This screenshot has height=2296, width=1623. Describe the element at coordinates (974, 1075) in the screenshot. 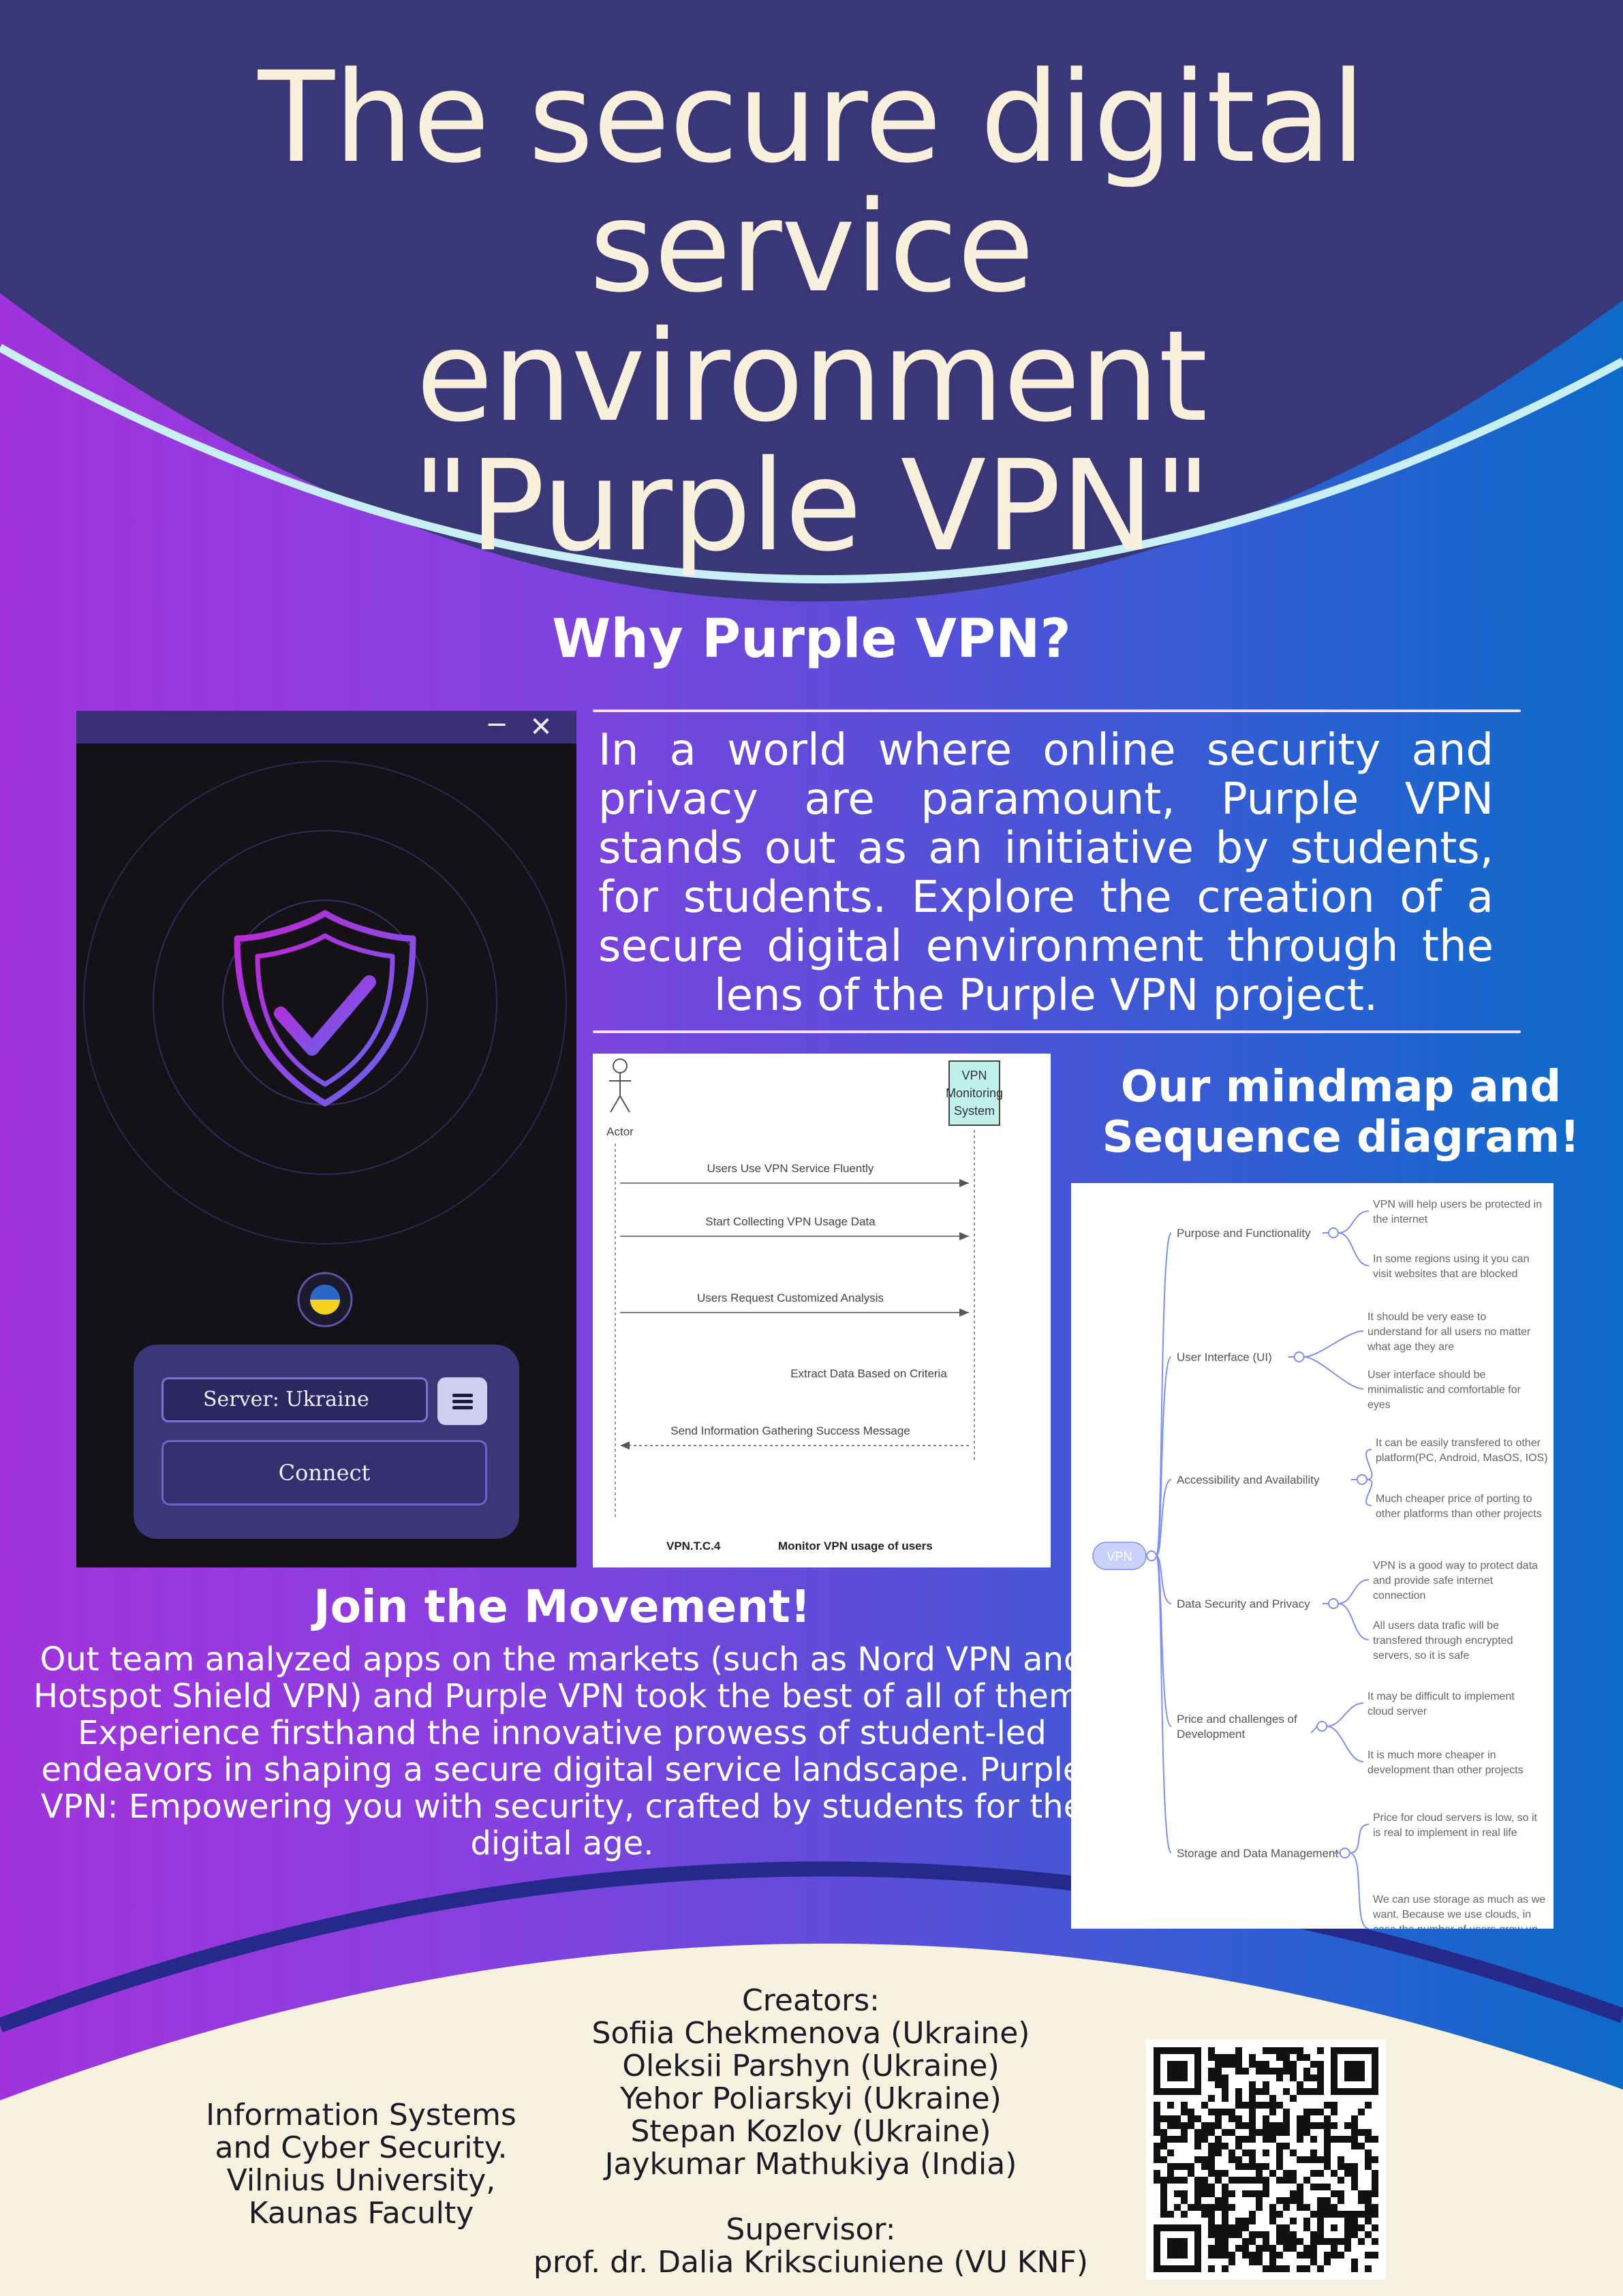

I see `system-label: VPN` at that location.